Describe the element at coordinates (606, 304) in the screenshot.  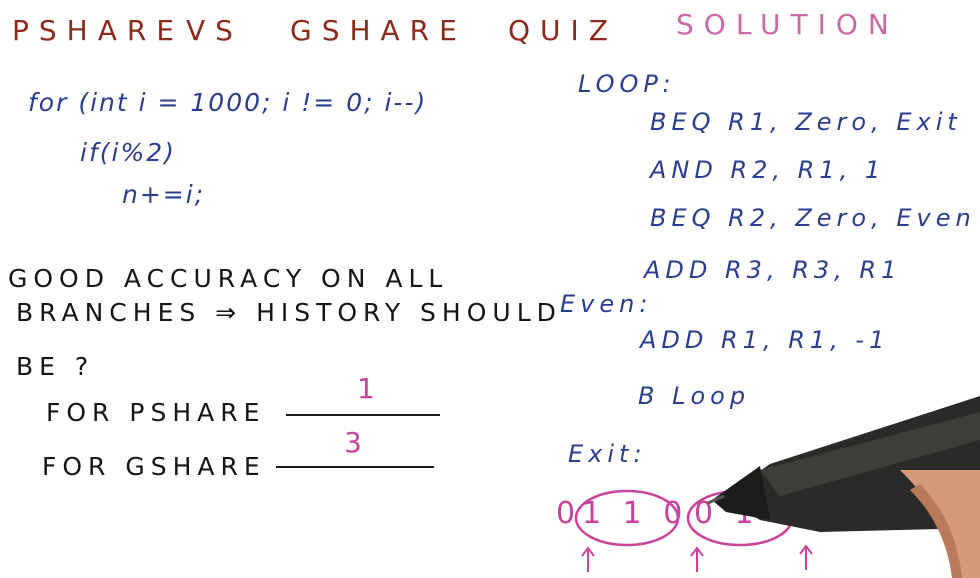
I see `even-label: Even:` at that location.